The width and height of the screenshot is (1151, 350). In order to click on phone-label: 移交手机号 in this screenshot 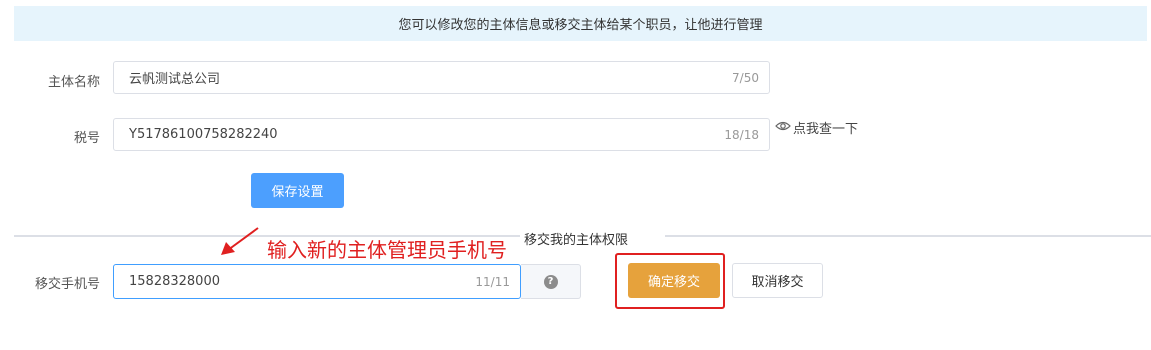, I will do `click(67, 284)`.